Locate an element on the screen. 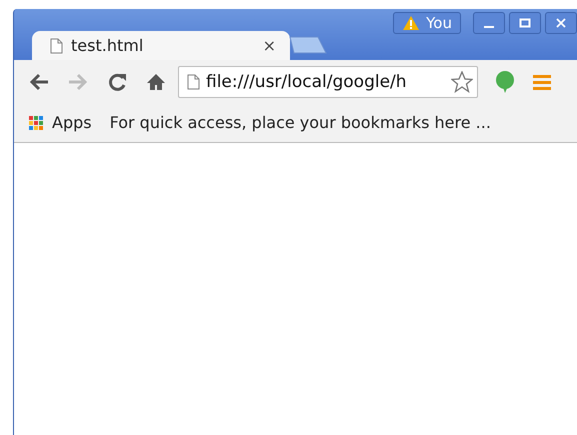  minimize-icon is located at coordinates (489, 27).